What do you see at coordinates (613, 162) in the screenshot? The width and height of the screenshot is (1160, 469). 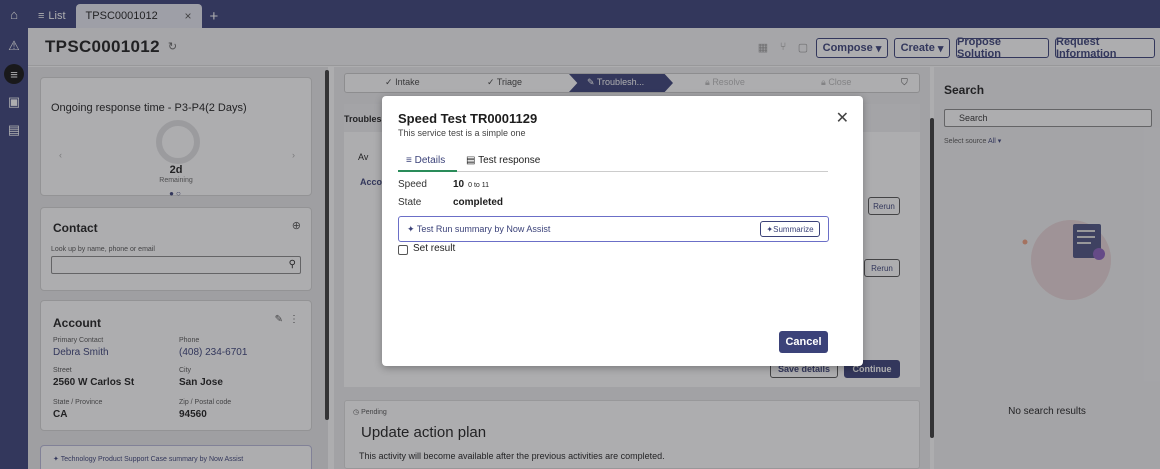 I see `modal-tabs: ≡ Details ▤ Test response` at bounding box center [613, 162].